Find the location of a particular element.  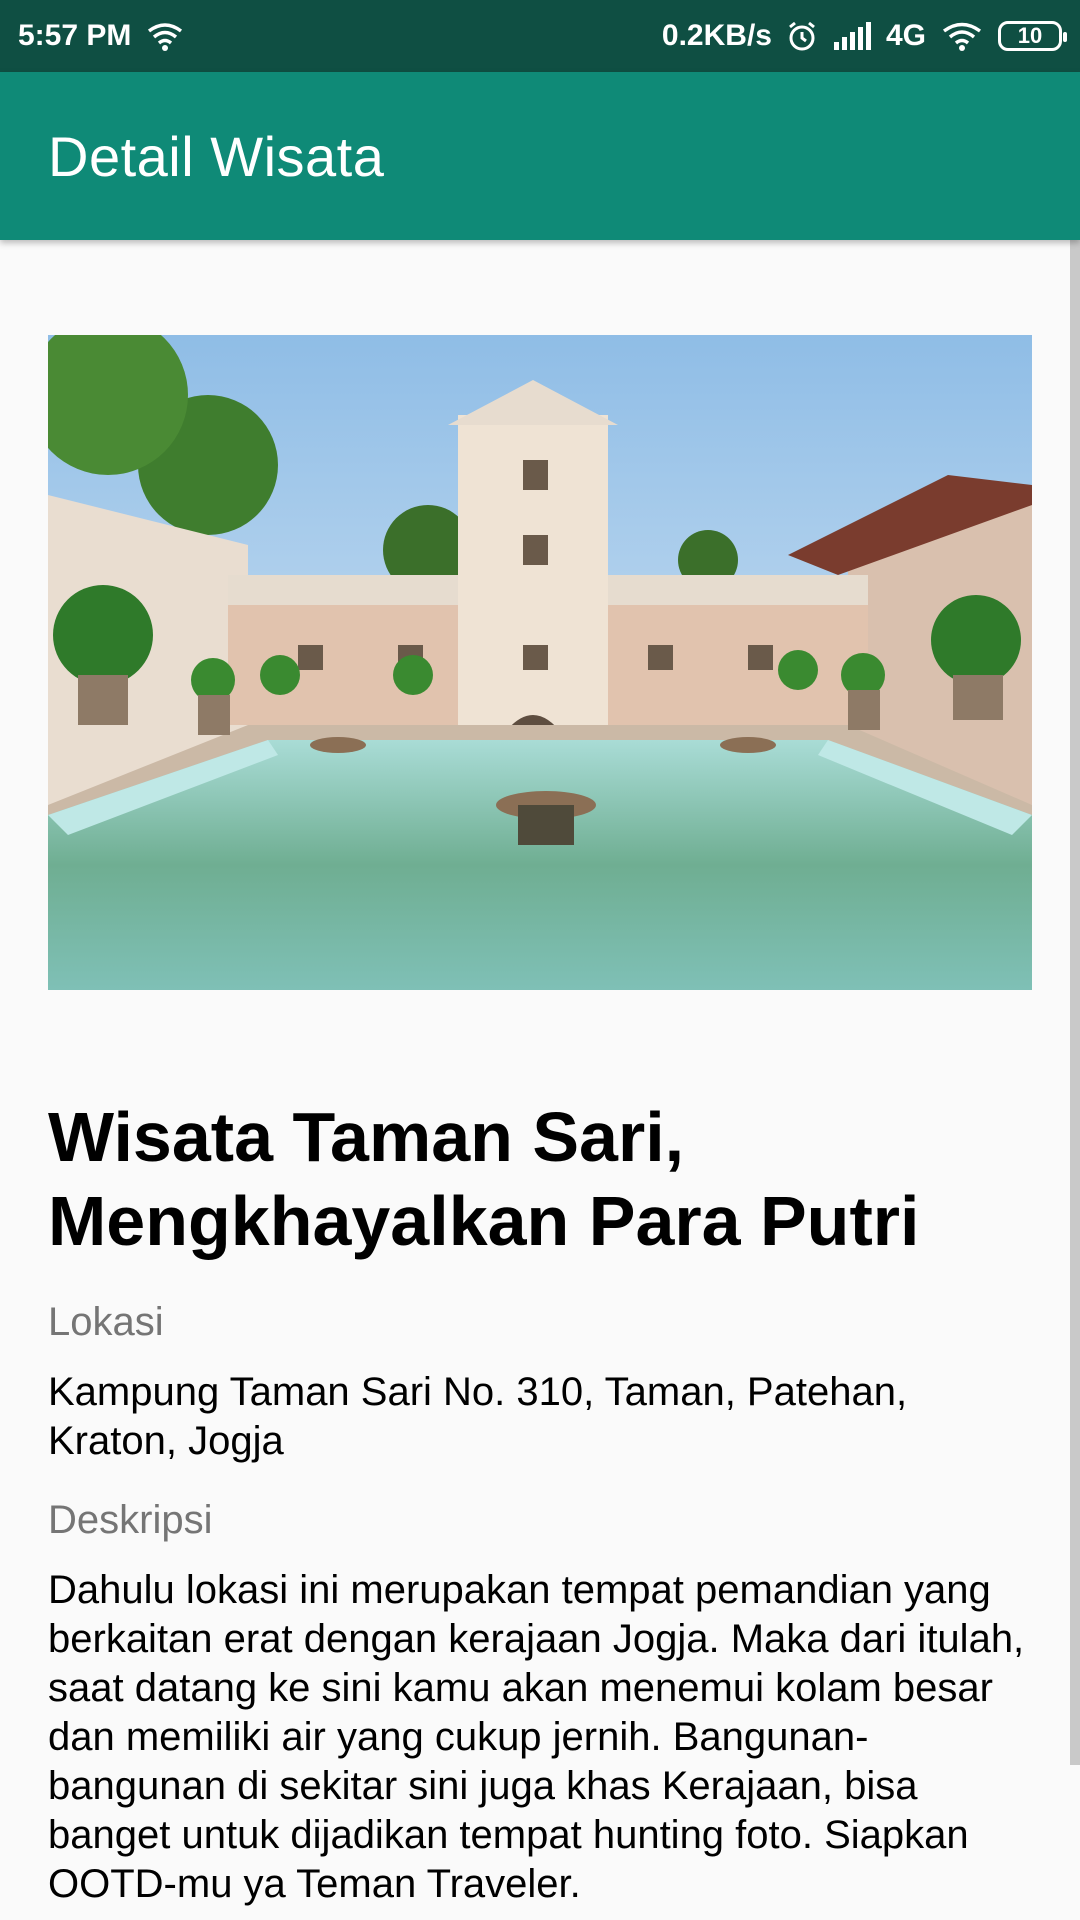

status-time: 5:57 PM is located at coordinates (75, 35).